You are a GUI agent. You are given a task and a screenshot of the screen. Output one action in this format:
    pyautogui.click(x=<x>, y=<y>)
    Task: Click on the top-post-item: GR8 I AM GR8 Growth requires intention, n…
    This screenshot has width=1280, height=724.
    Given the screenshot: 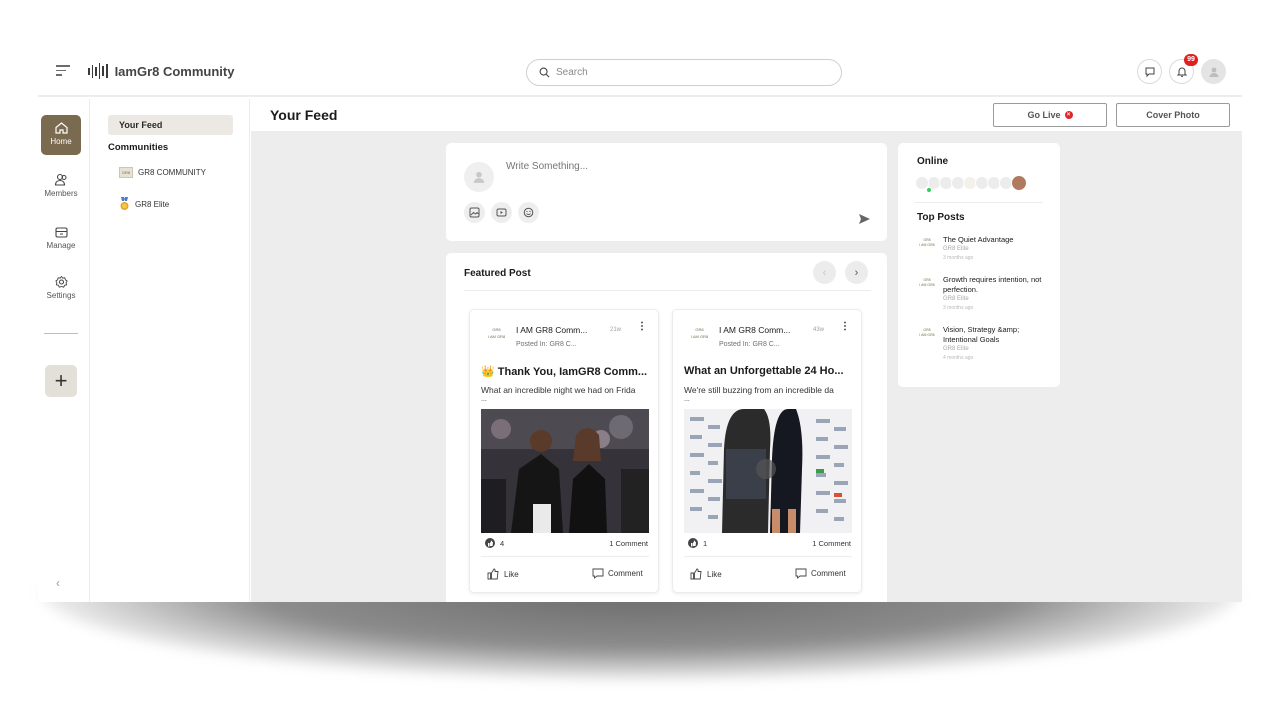 What is the action you would take?
    pyautogui.click(x=980, y=293)
    